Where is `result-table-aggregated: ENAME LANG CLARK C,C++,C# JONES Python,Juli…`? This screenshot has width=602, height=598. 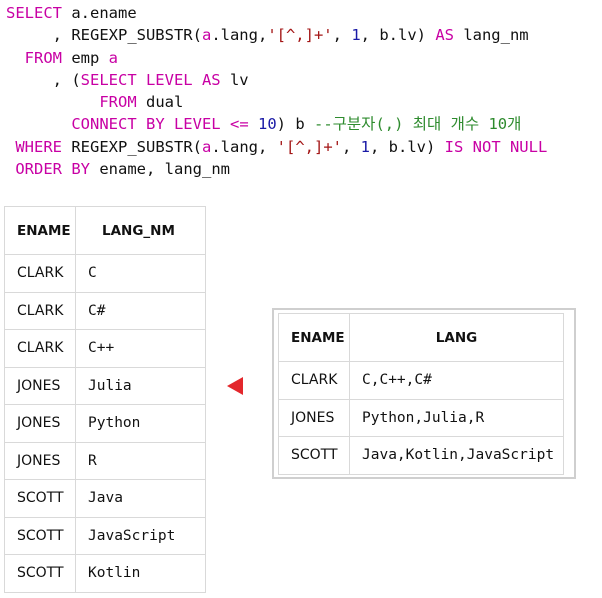 result-table-aggregated: ENAME LANG CLARK C,C++,C# JONES Python,Juli… is located at coordinates (421, 394).